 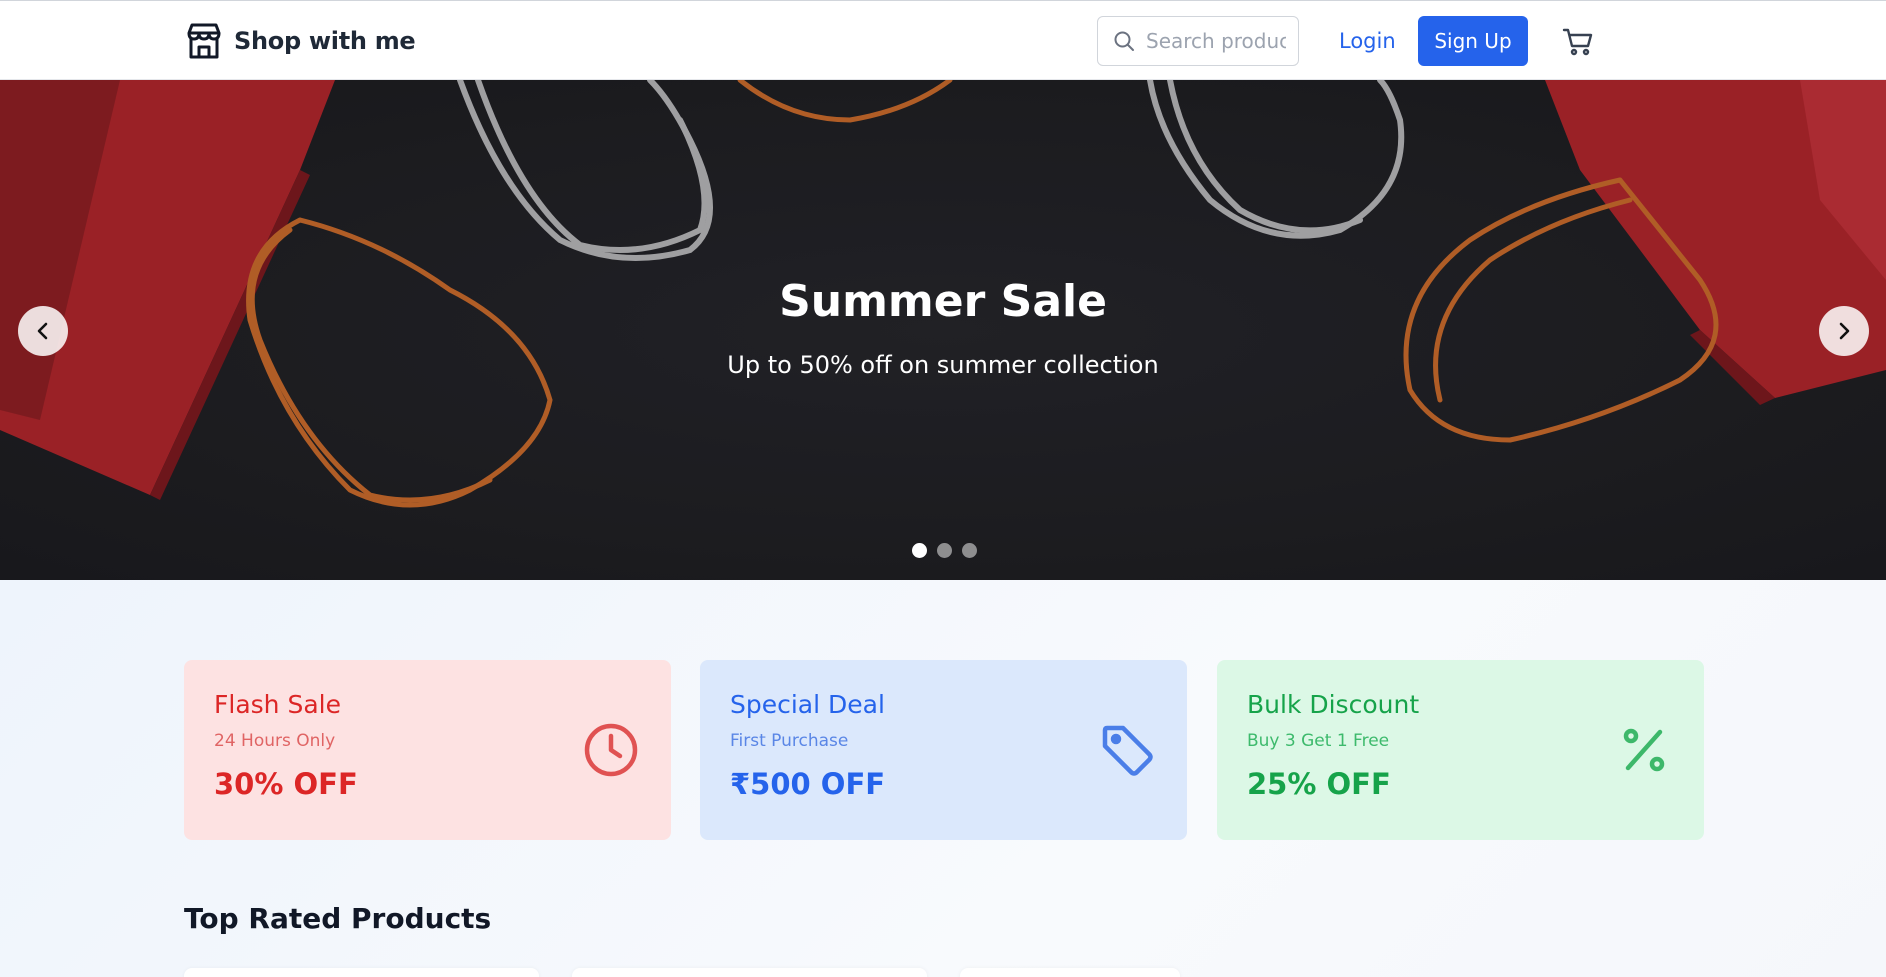 I want to click on hero-title: Summer Sale, so click(x=943, y=301).